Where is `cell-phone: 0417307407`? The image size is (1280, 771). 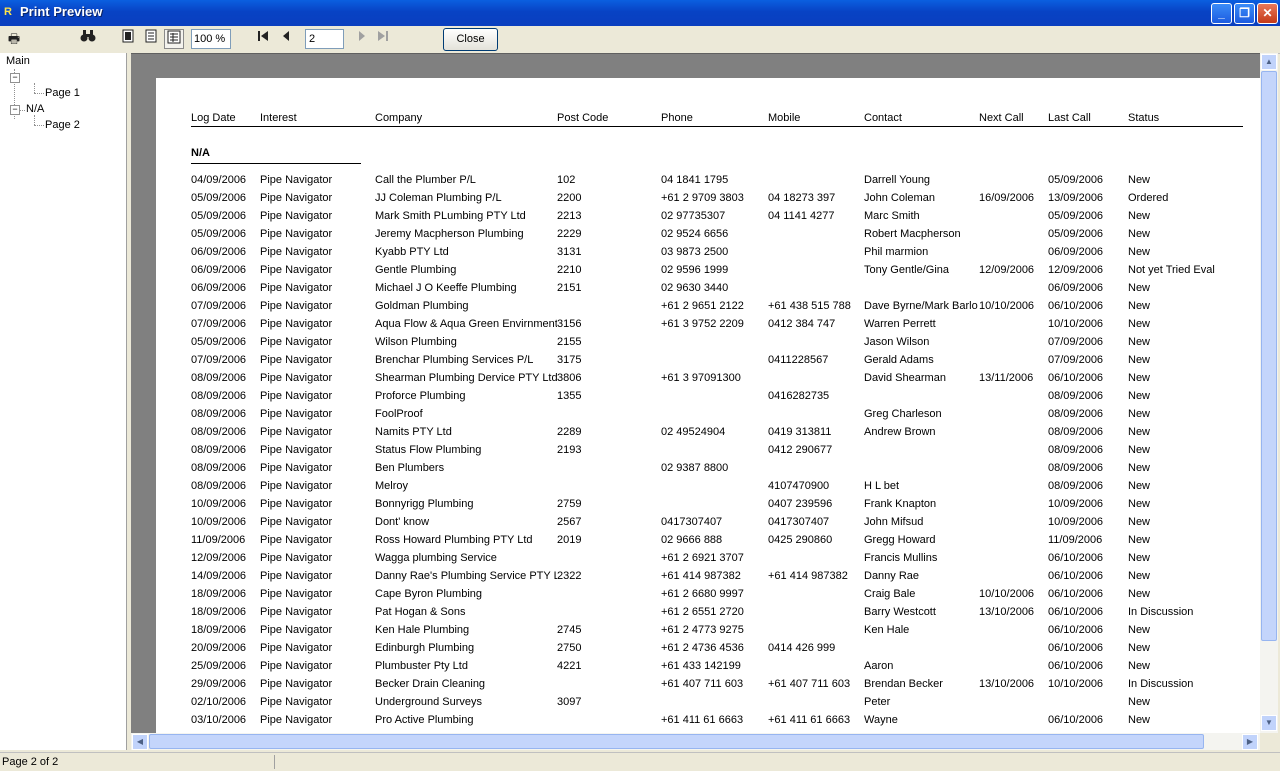
cell-phone: 0417307407 is located at coordinates (692, 522).